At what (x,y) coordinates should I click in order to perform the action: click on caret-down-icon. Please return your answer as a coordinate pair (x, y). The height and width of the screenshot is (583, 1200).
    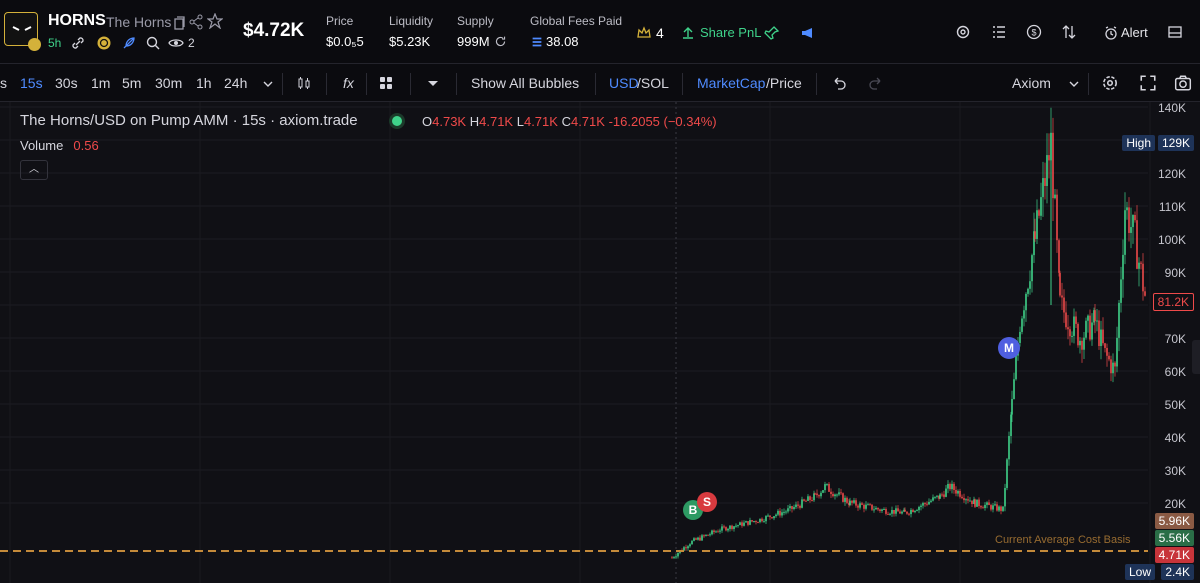
    Looking at the image, I should click on (433, 83).